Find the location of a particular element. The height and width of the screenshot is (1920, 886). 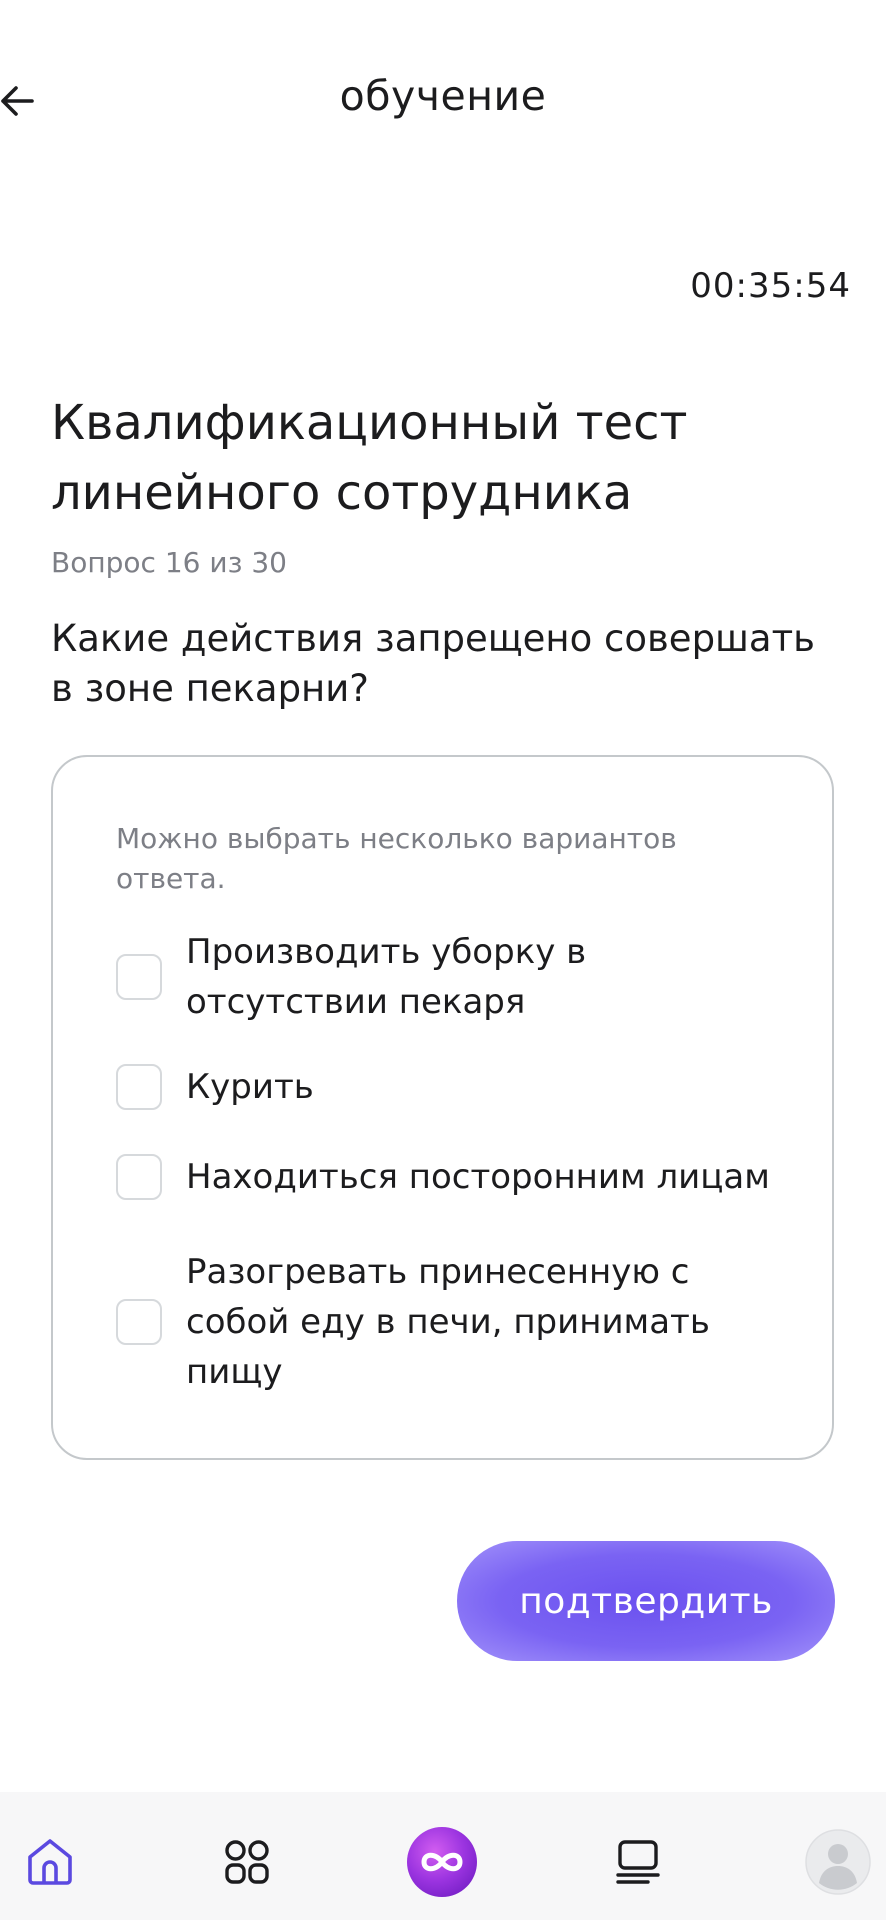

answer-option-label: Производить уборку в отсутствии пекаря is located at coordinates (386, 977).